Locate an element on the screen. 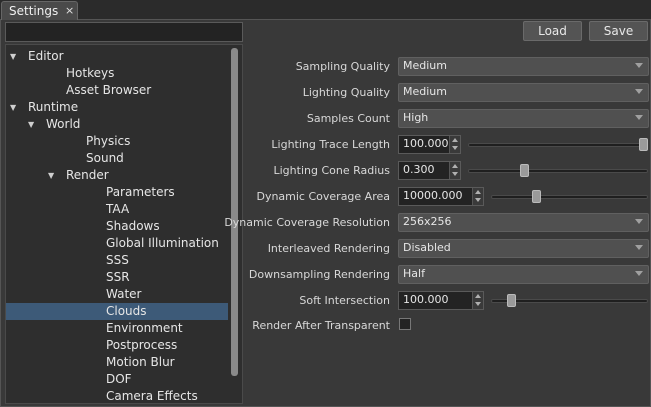  tree-item: Shadows is located at coordinates (117, 226).